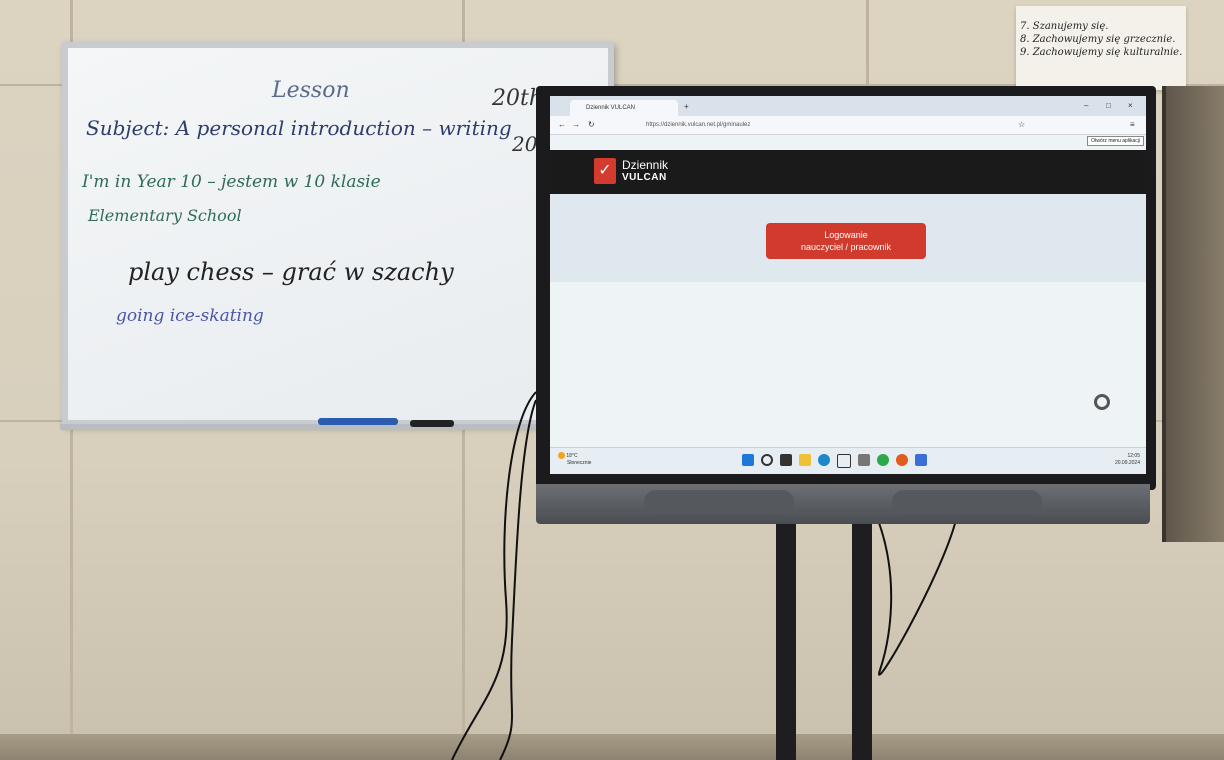 This screenshot has width=1224, height=760. Describe the element at coordinates (846, 241) in the screenshot. I see `login-button: Logowanie nauczyciel / pracownik` at that location.